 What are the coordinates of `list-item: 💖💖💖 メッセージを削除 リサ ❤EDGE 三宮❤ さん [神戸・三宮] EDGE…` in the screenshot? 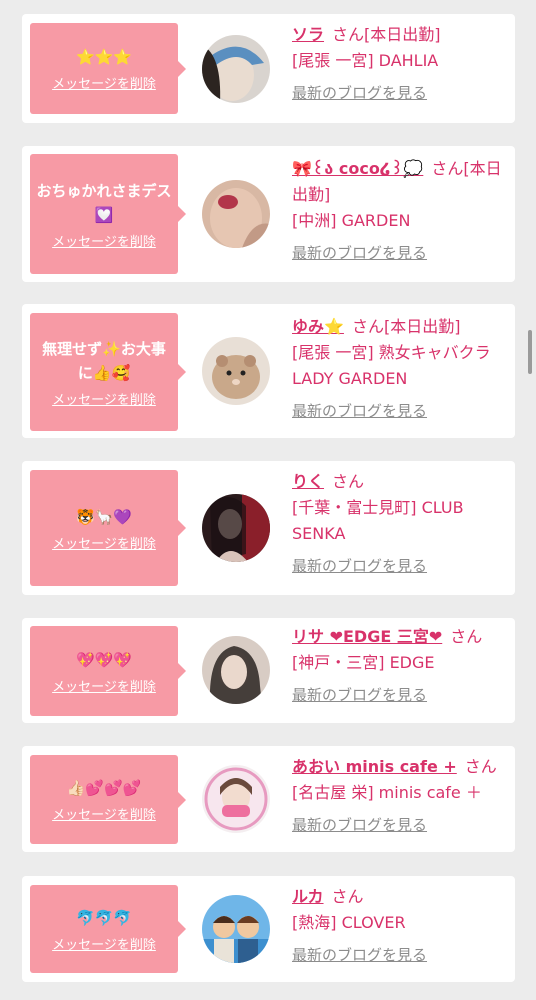 It's located at (268, 670).